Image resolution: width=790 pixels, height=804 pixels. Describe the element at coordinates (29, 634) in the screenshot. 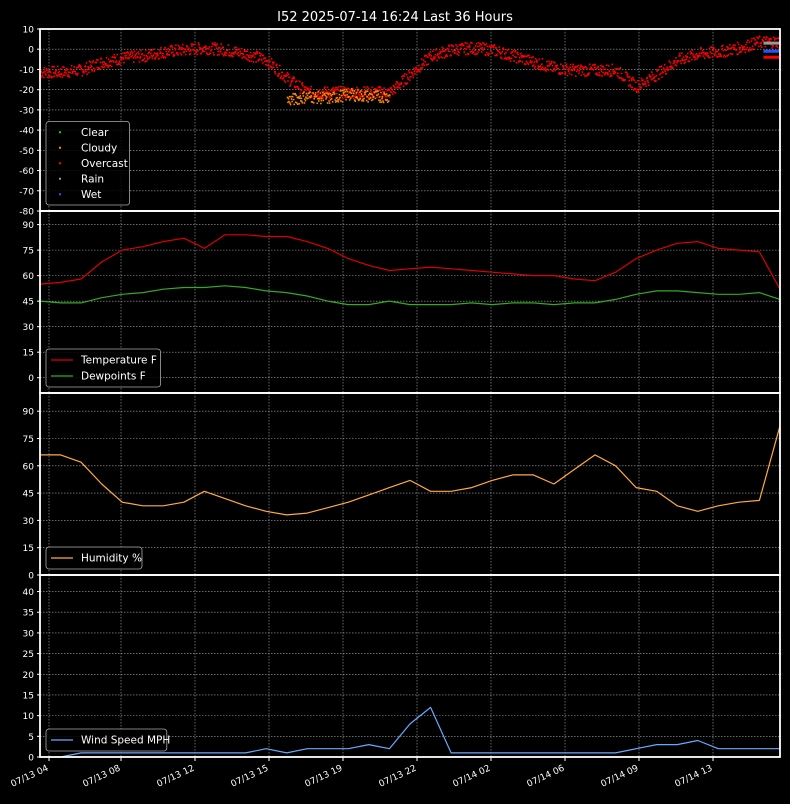

I see `y-tick-label: 30` at that location.